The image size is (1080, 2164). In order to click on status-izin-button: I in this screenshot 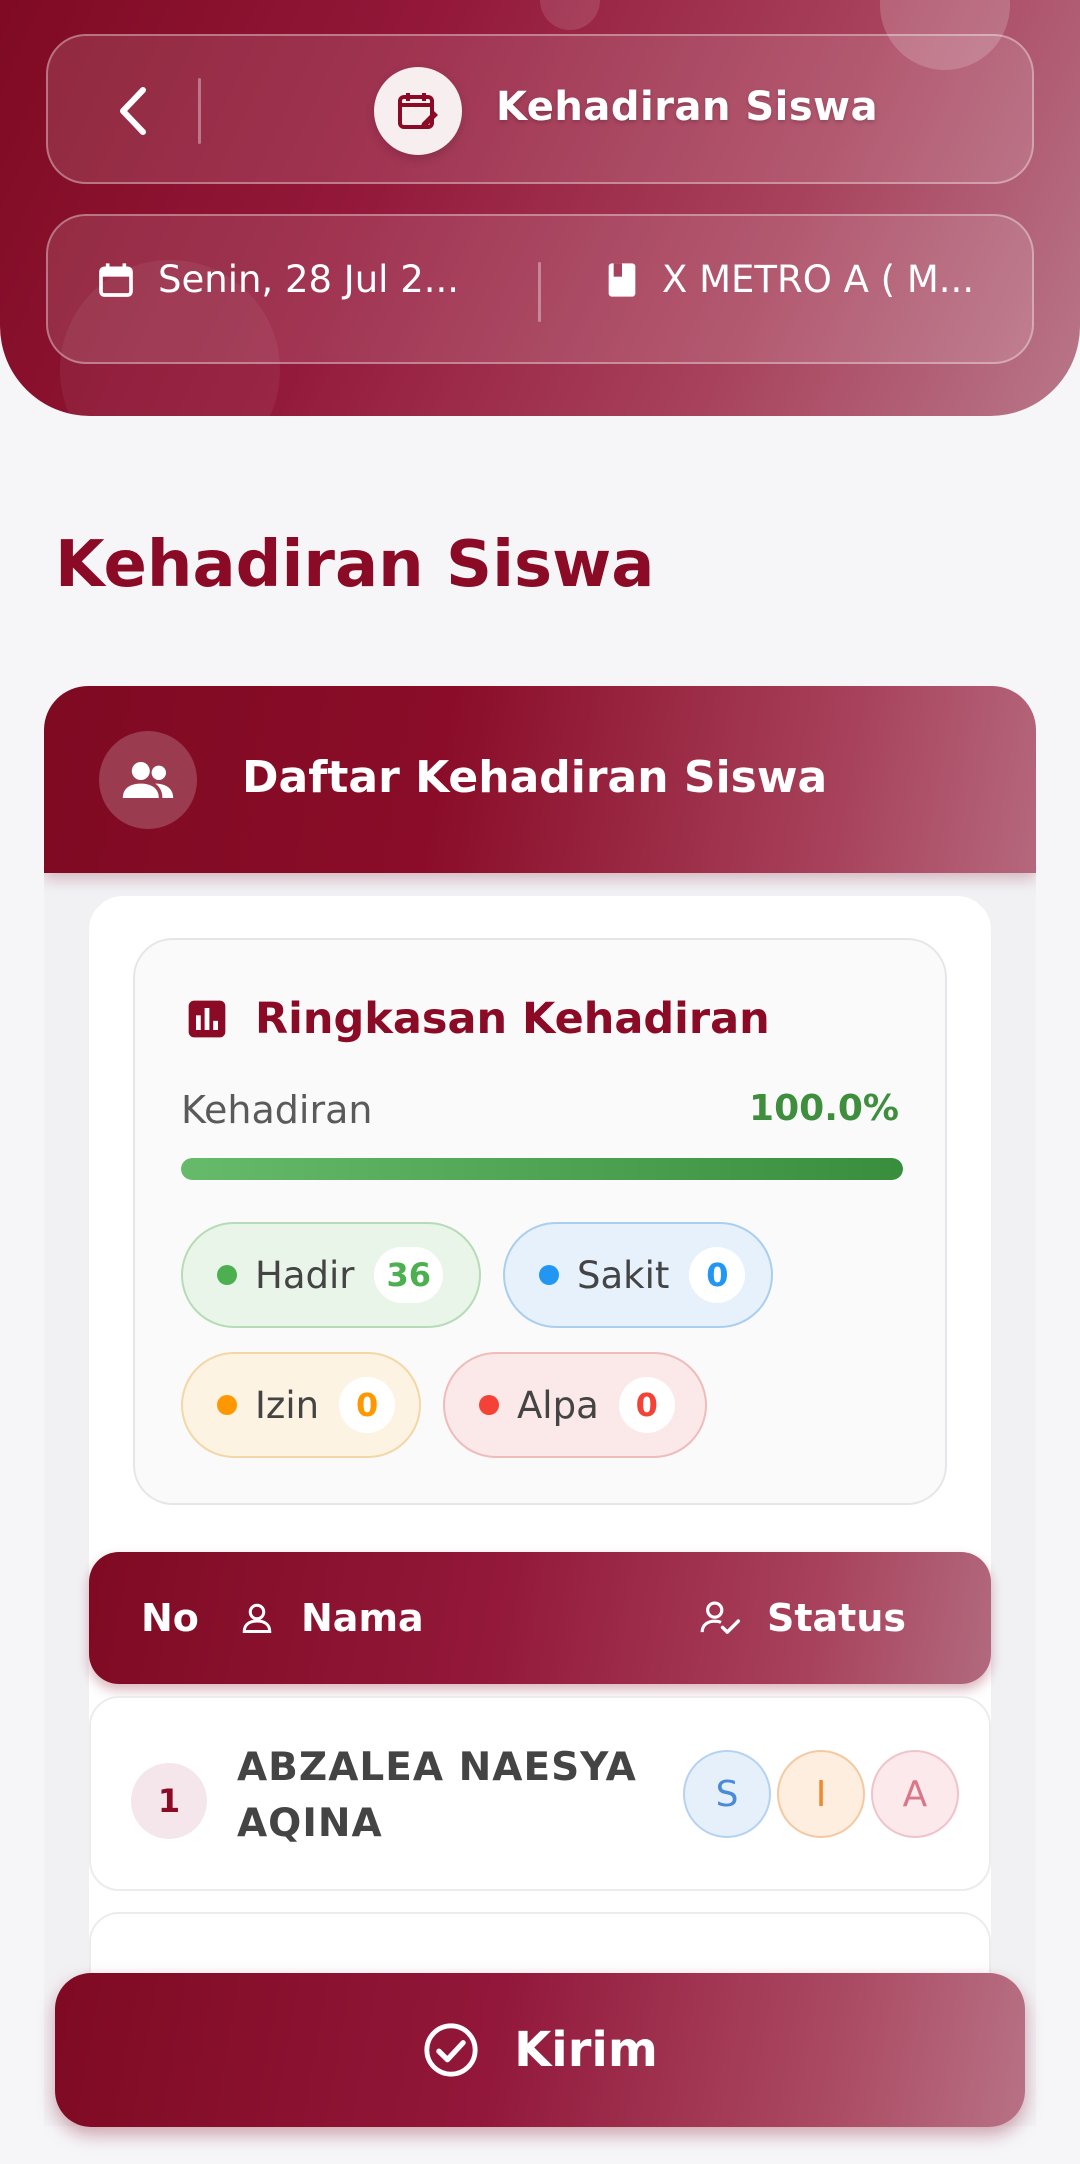, I will do `click(821, 1794)`.